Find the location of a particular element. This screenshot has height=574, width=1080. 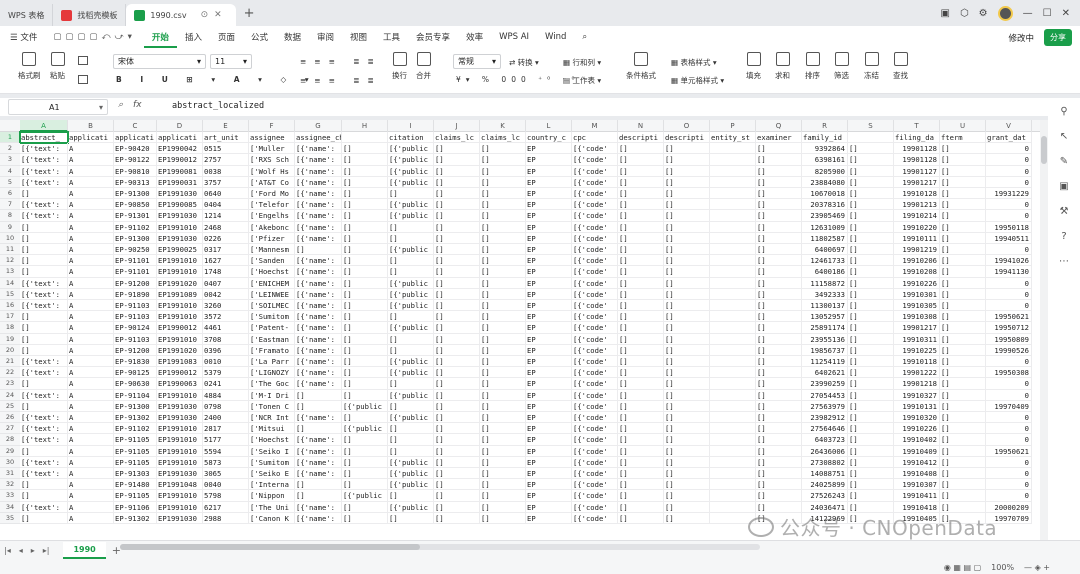

cell: EP-91830 is located at coordinates (135, 362).